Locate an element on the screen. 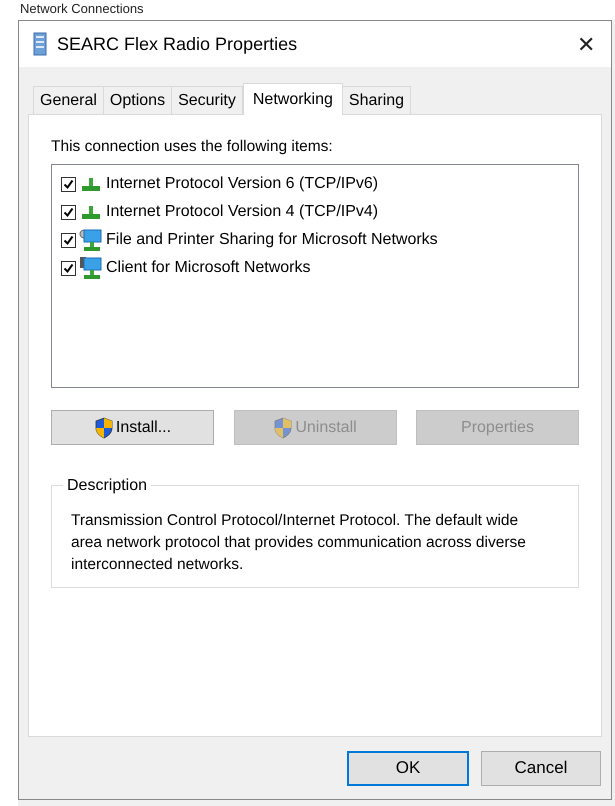 This screenshot has height=806, width=615. tab: General is located at coordinates (68, 100).